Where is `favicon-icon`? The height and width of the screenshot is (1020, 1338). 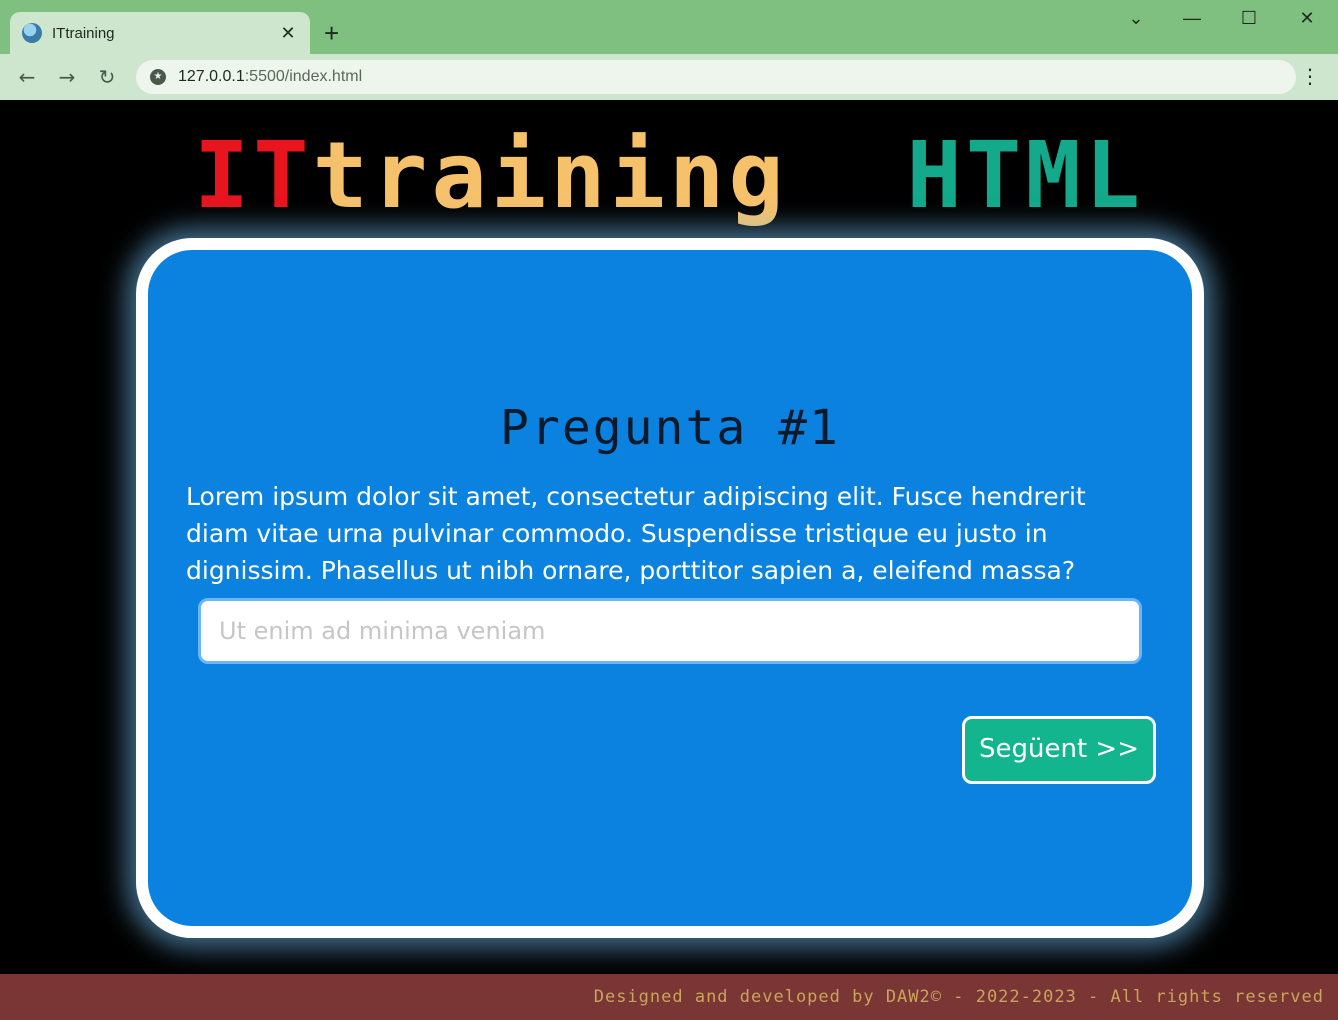
favicon-icon is located at coordinates (32, 33).